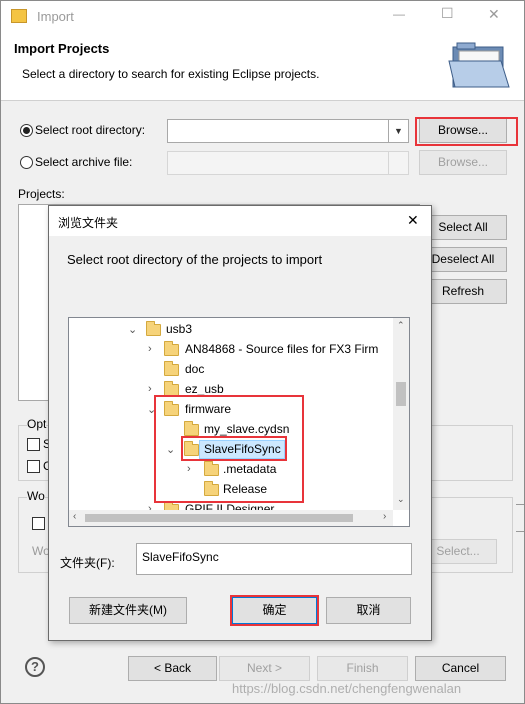 The image size is (525, 704). Describe the element at coordinates (62, 48) in the screenshot. I see `header-title: Import Projects` at that location.